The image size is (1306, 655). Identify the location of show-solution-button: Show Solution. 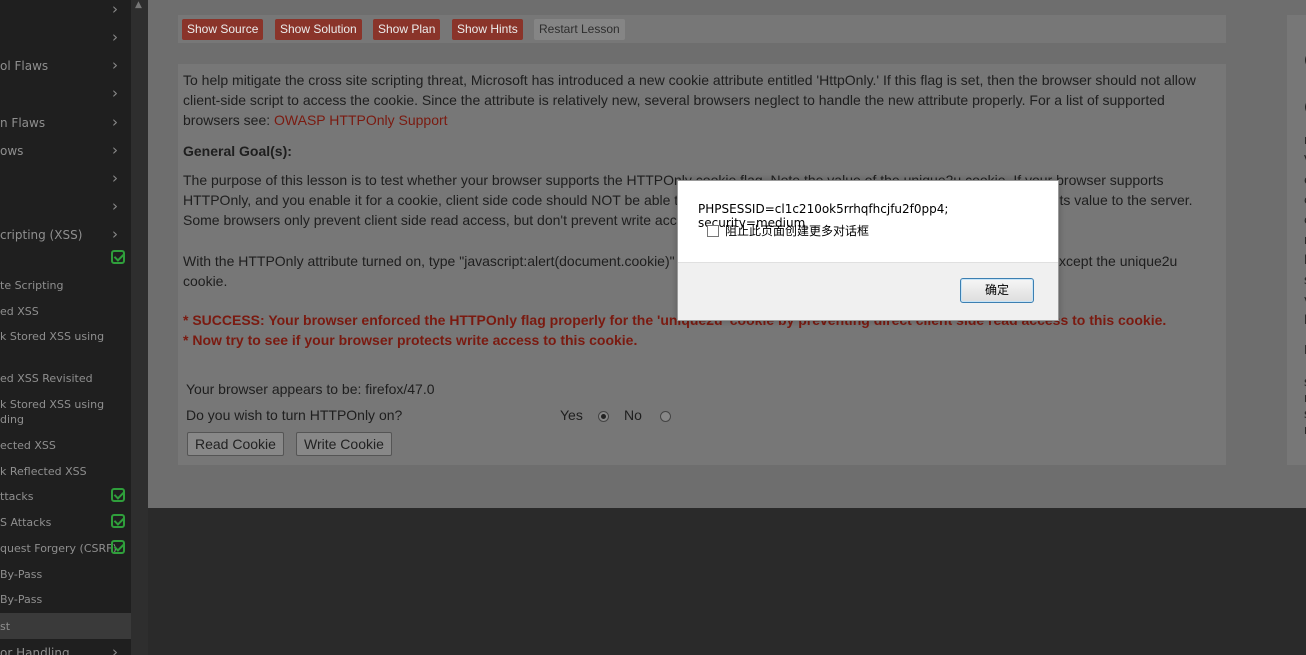
(318, 29).